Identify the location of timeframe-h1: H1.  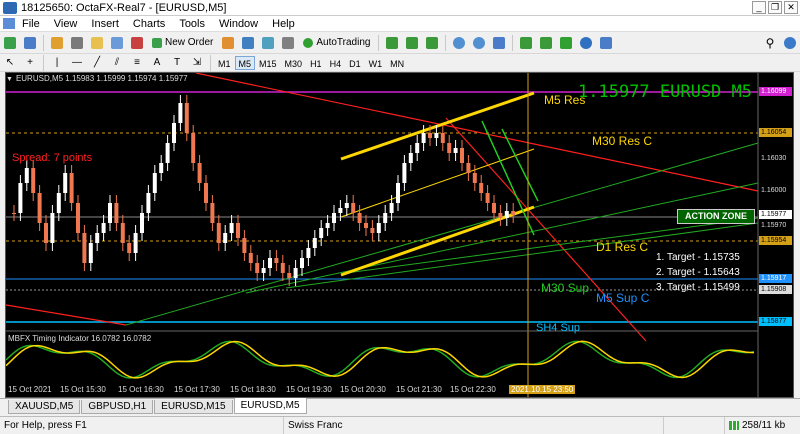
(316, 63).